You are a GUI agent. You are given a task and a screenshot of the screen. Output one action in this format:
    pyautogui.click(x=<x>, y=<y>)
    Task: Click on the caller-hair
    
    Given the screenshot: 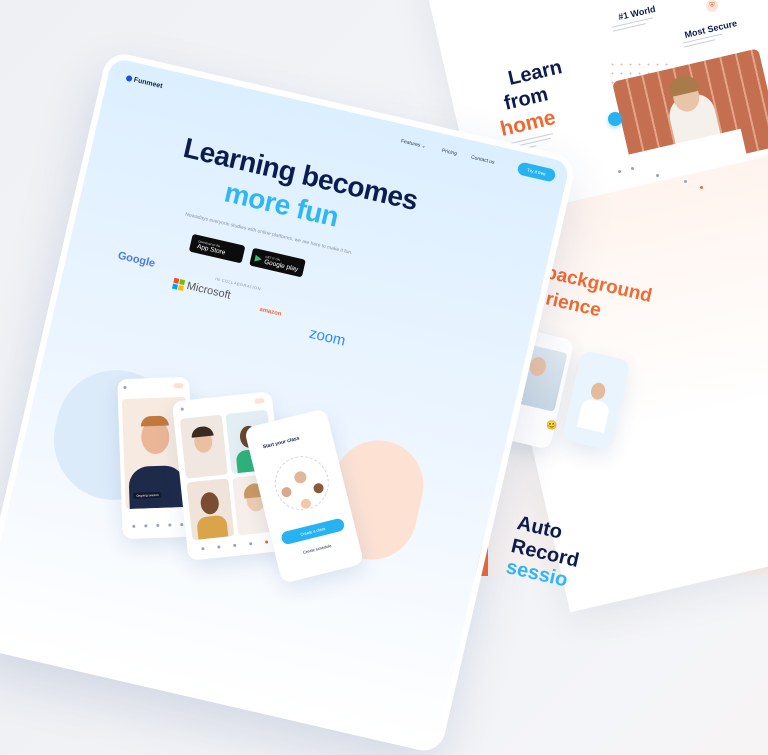 What is the action you would take?
    pyautogui.click(x=154, y=421)
    